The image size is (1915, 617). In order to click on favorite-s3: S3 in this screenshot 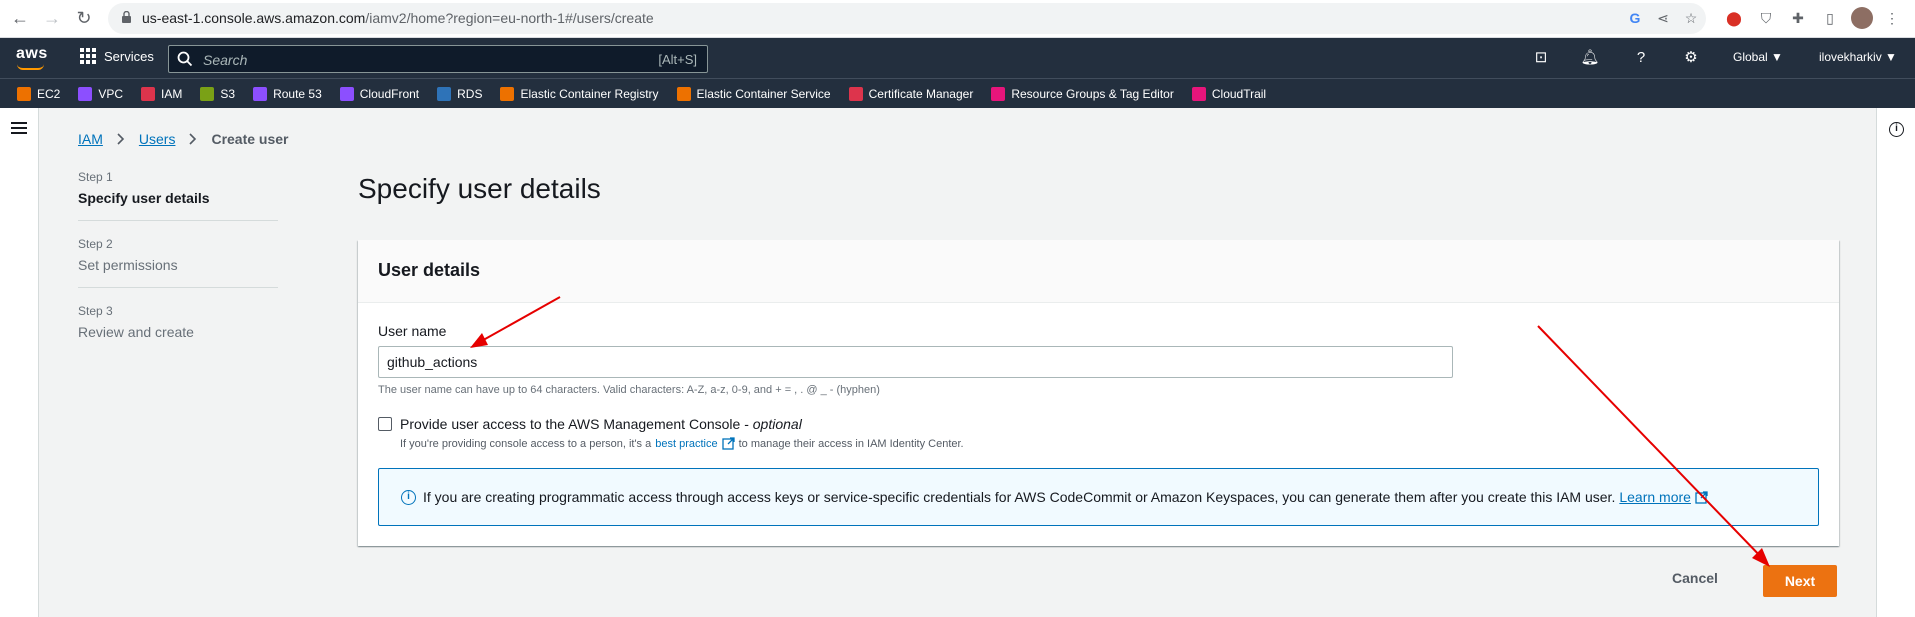, I will do `click(218, 93)`.